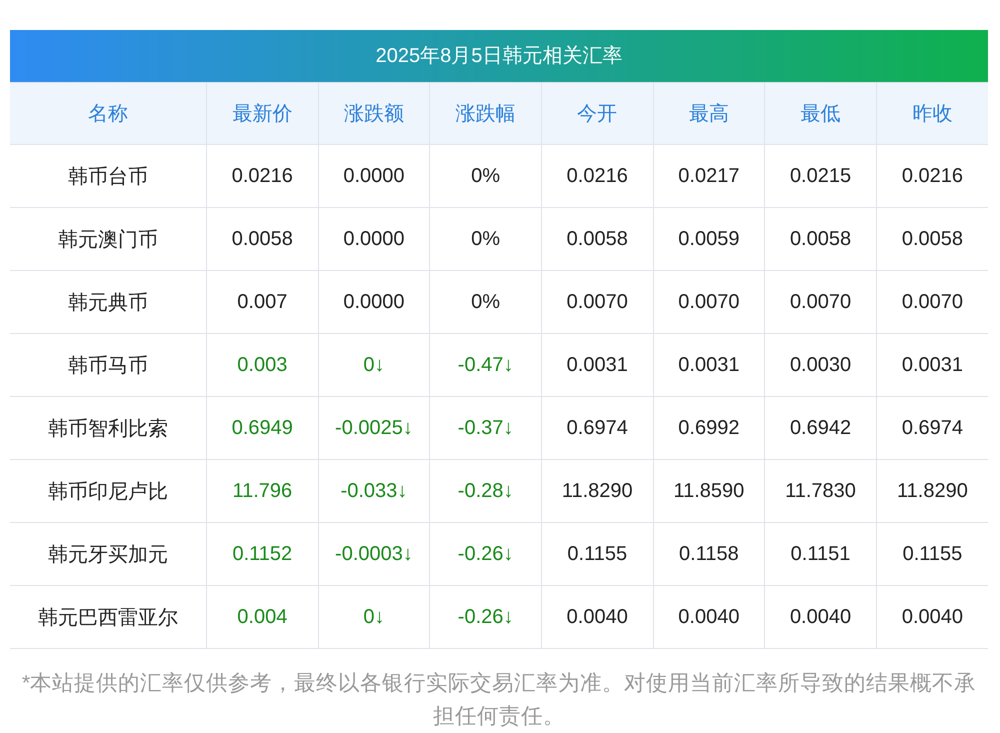  What do you see at coordinates (374, 554) in the screenshot?
I see `table-cell: -0.0003↓` at bounding box center [374, 554].